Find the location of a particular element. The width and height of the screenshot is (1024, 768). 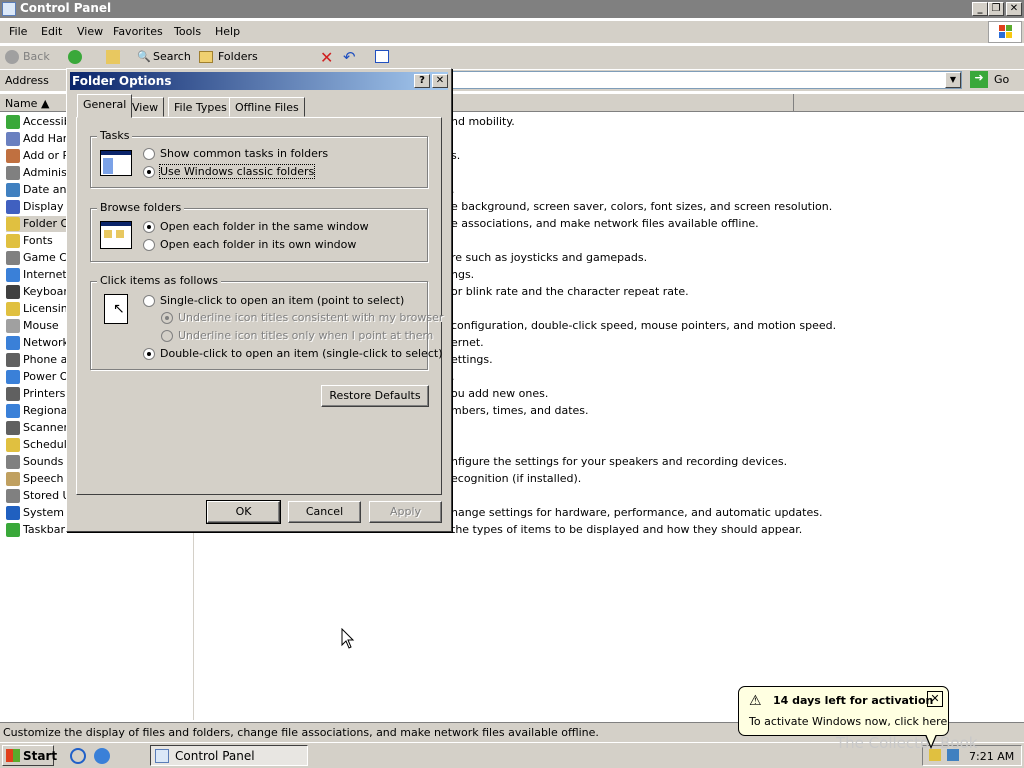

radio-own-window is located at coordinates (149, 245).